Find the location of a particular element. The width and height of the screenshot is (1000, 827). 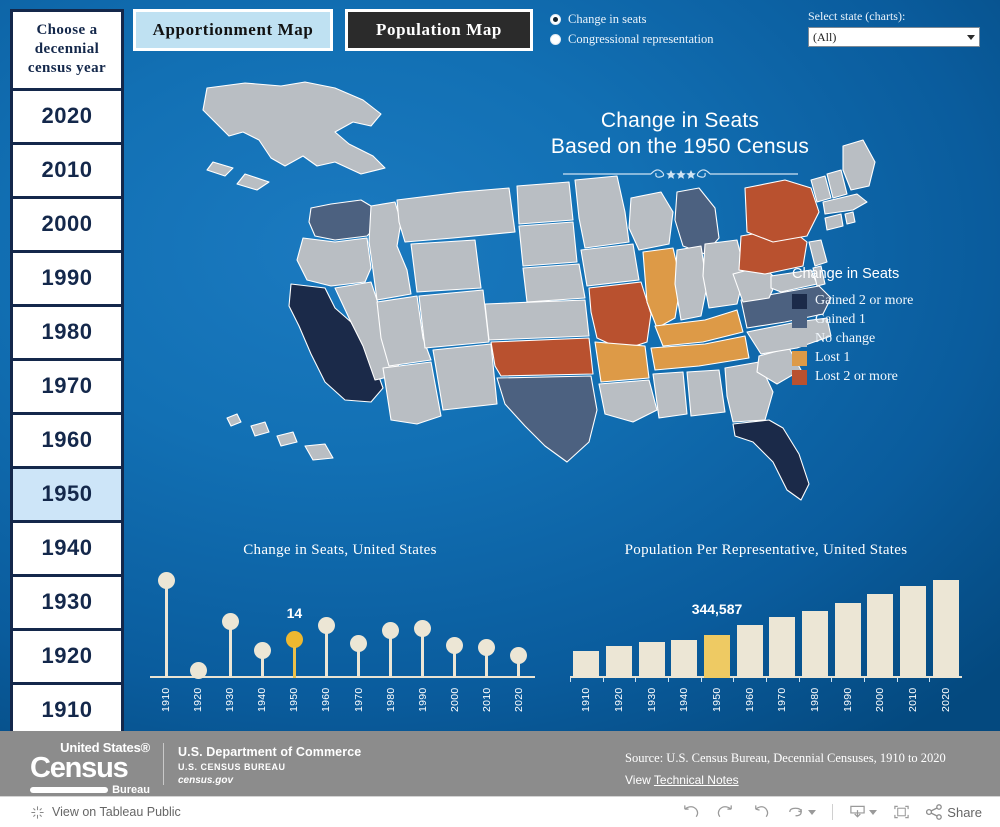

fullscreen-icon is located at coordinates (901, 812).